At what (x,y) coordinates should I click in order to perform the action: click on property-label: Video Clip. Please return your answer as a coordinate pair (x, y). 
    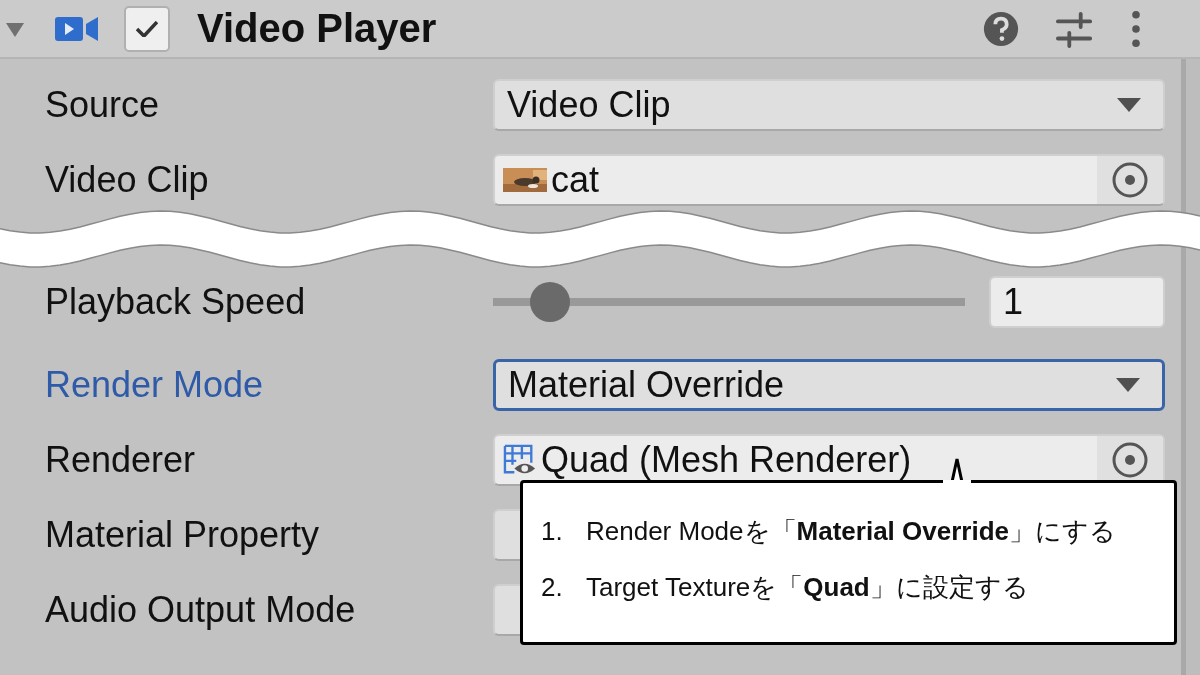
    Looking at the image, I should click on (127, 179).